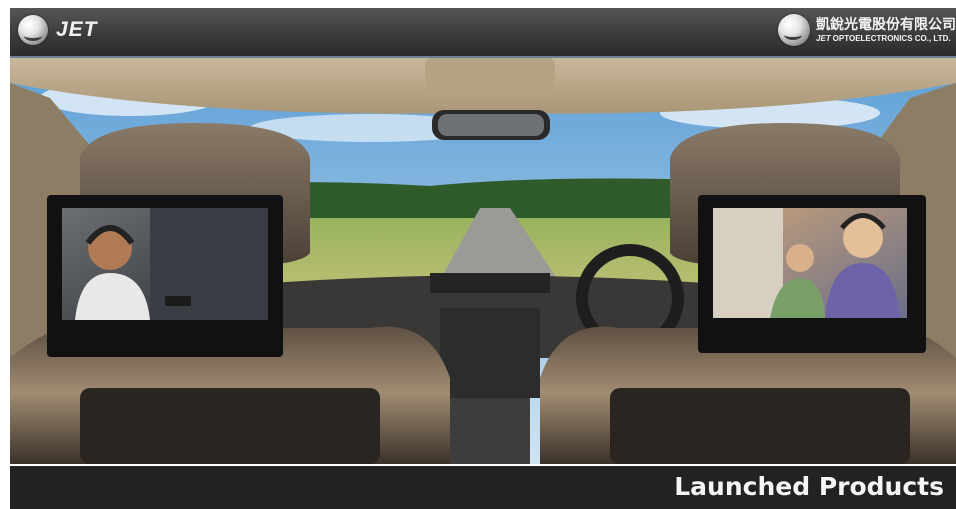 The image size is (956, 509). I want to click on jet-logo-left: JET, so click(58, 30).